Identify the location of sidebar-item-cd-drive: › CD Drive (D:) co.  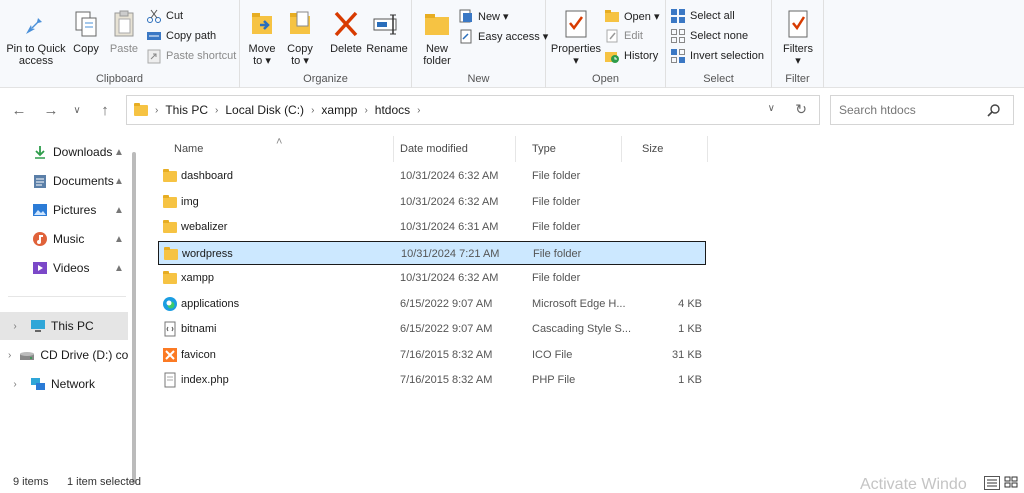
(64, 355).